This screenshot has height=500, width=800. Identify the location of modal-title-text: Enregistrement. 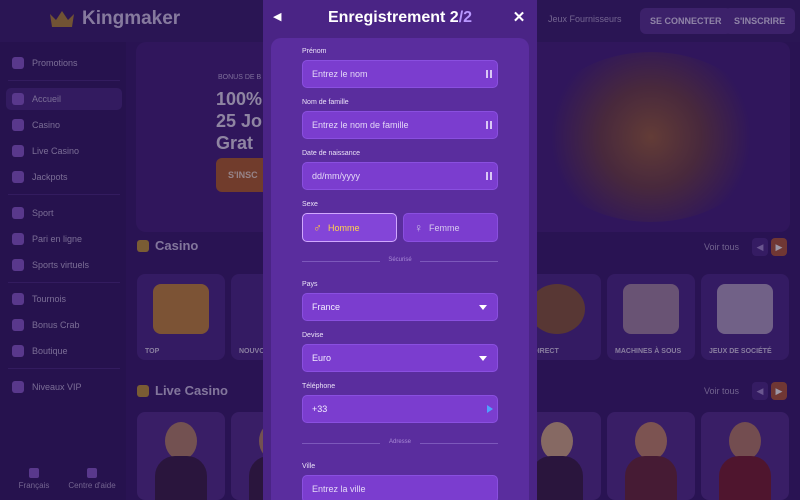
(386, 17).